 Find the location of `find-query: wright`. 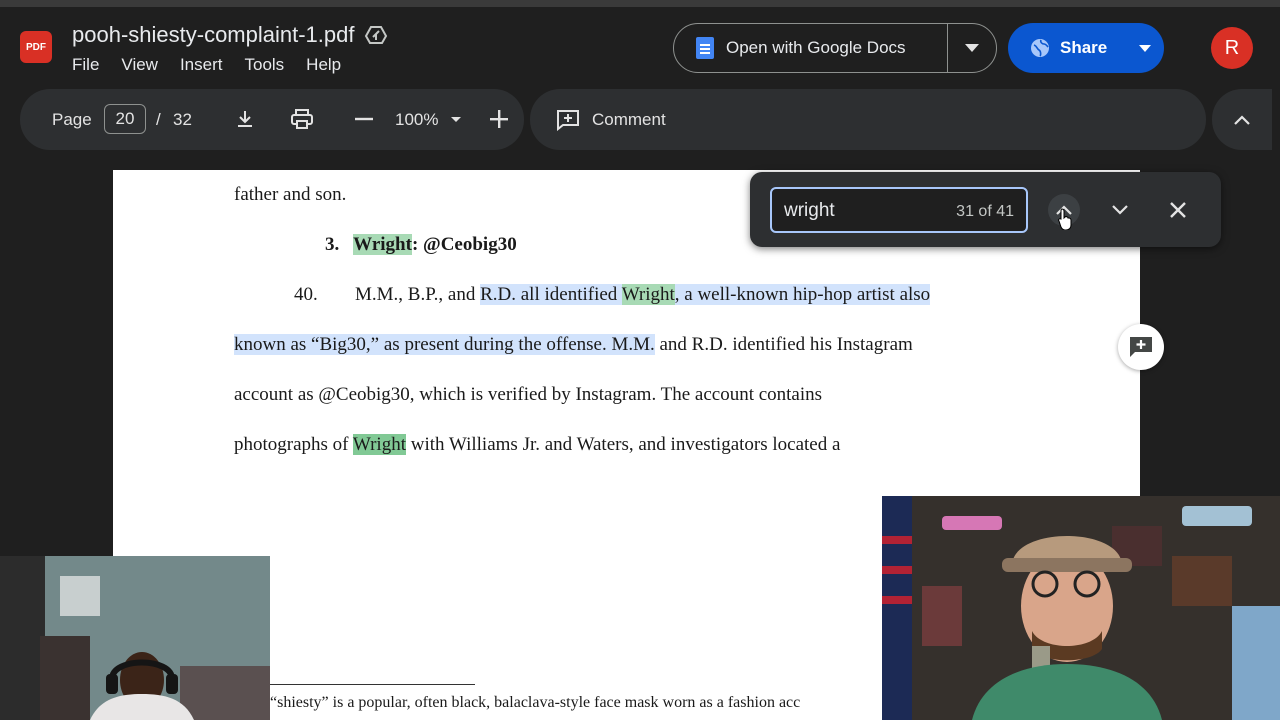

find-query: wright is located at coordinates (809, 210).